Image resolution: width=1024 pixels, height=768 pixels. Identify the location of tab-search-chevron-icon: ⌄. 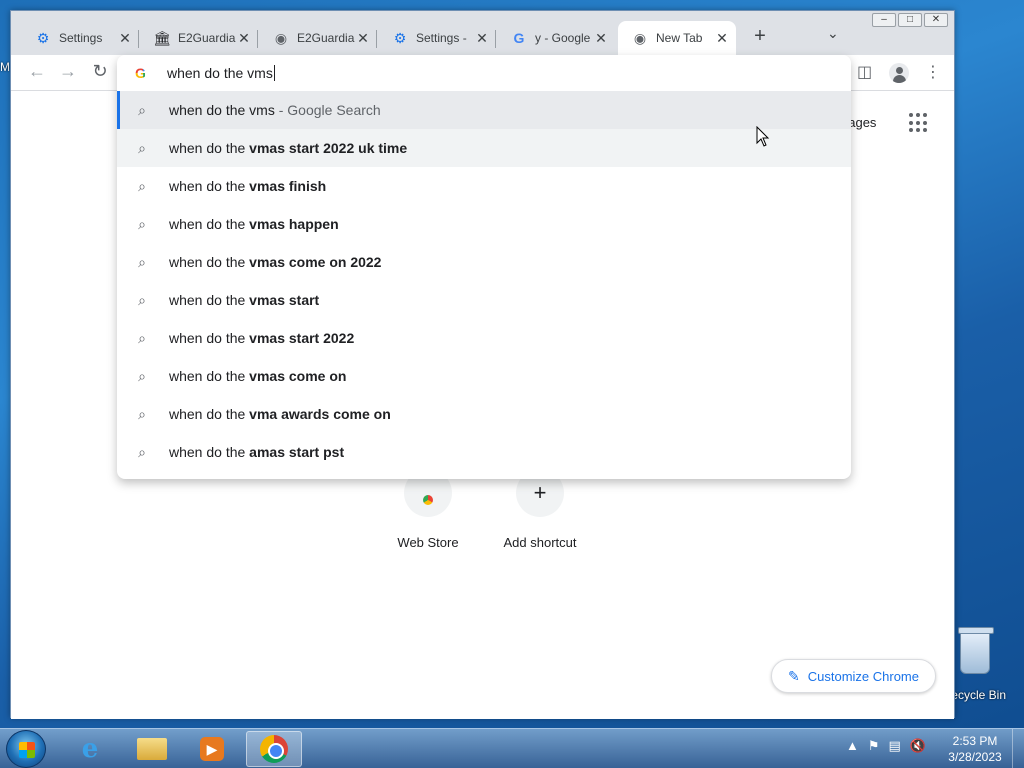
(833, 33).